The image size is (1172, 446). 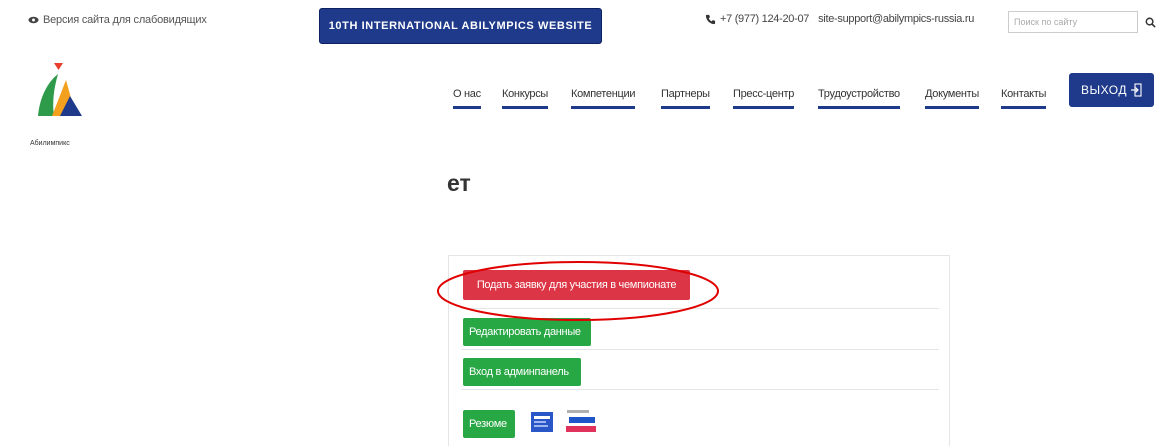 I want to click on low-vision-link: Версия сайта для слабовидящих, so click(x=117, y=20).